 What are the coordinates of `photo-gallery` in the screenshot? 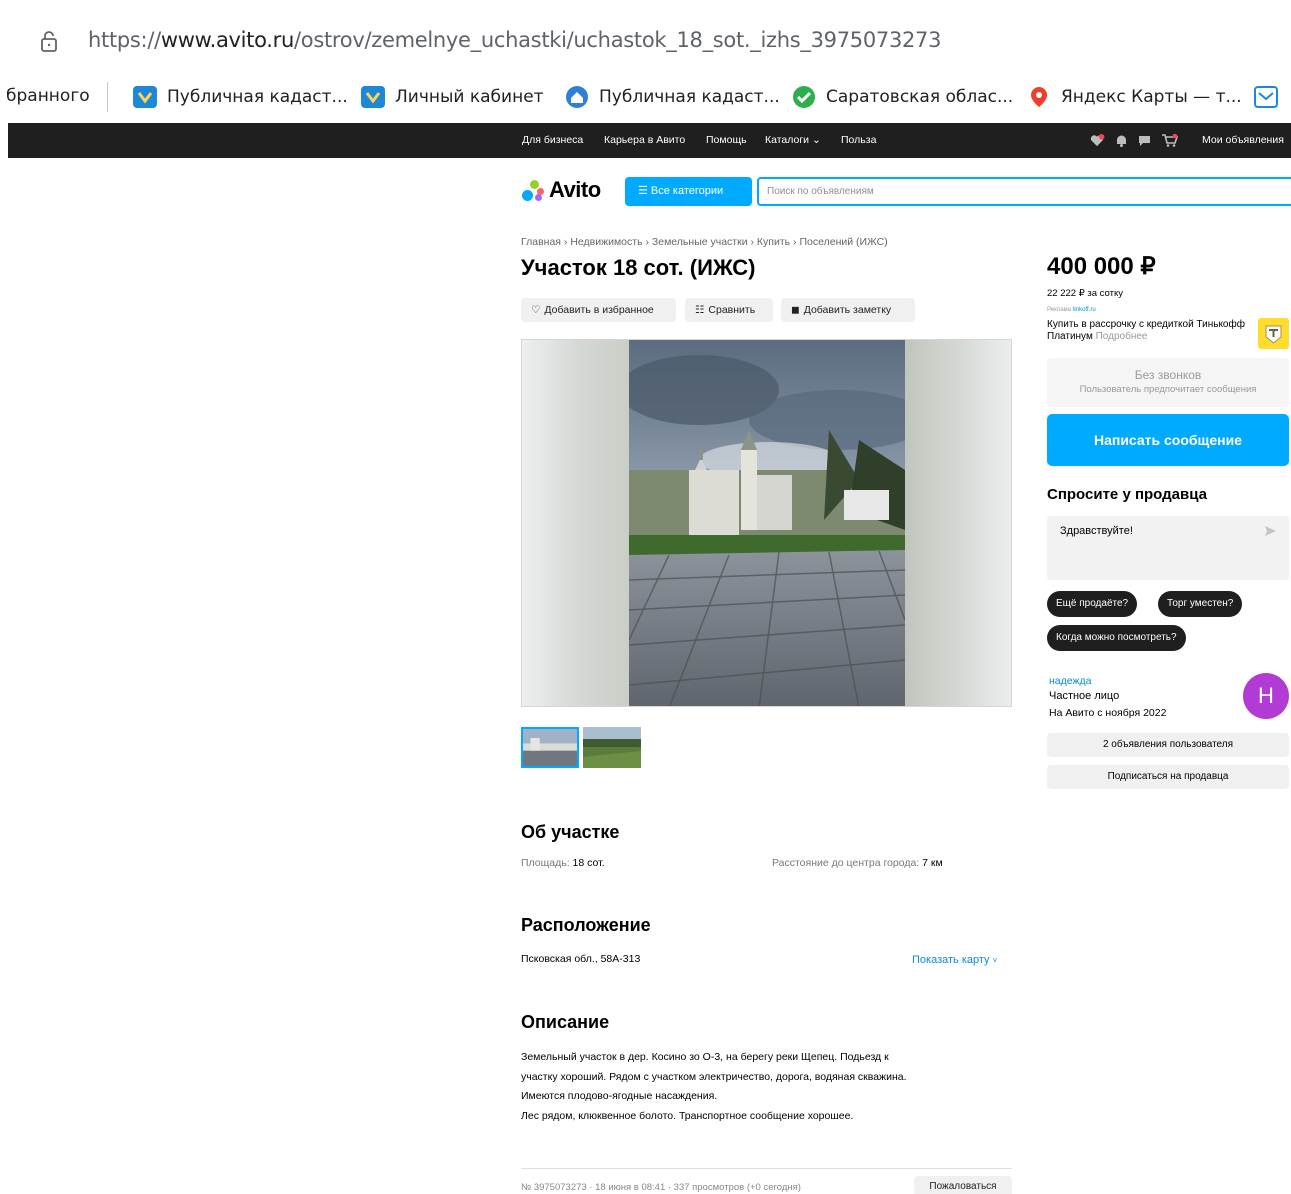 It's located at (766, 523).